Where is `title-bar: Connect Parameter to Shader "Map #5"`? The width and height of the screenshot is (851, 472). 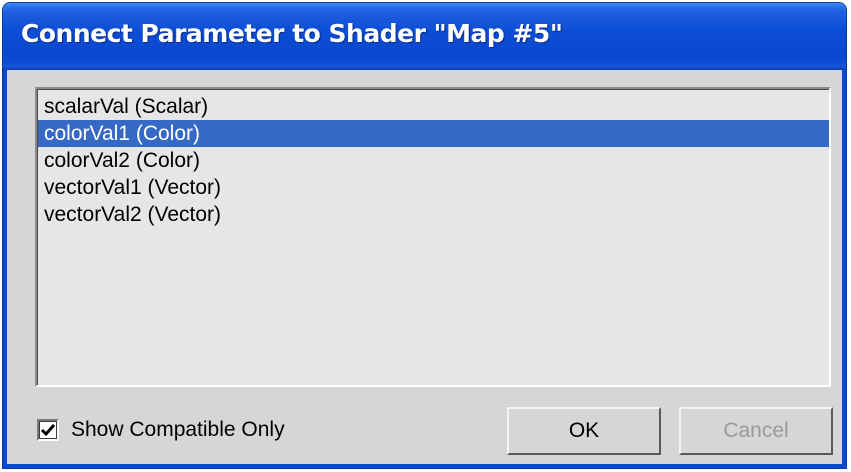 title-bar: Connect Parameter to Shader "Map #5" is located at coordinates (424, 36).